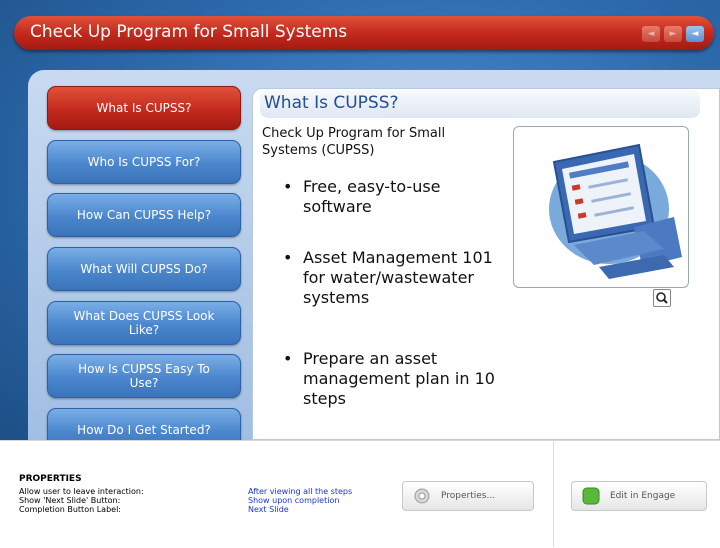 The image size is (720, 548). What do you see at coordinates (362, 196) in the screenshot?
I see `bullet-item: • Free, easy-to-use software` at bounding box center [362, 196].